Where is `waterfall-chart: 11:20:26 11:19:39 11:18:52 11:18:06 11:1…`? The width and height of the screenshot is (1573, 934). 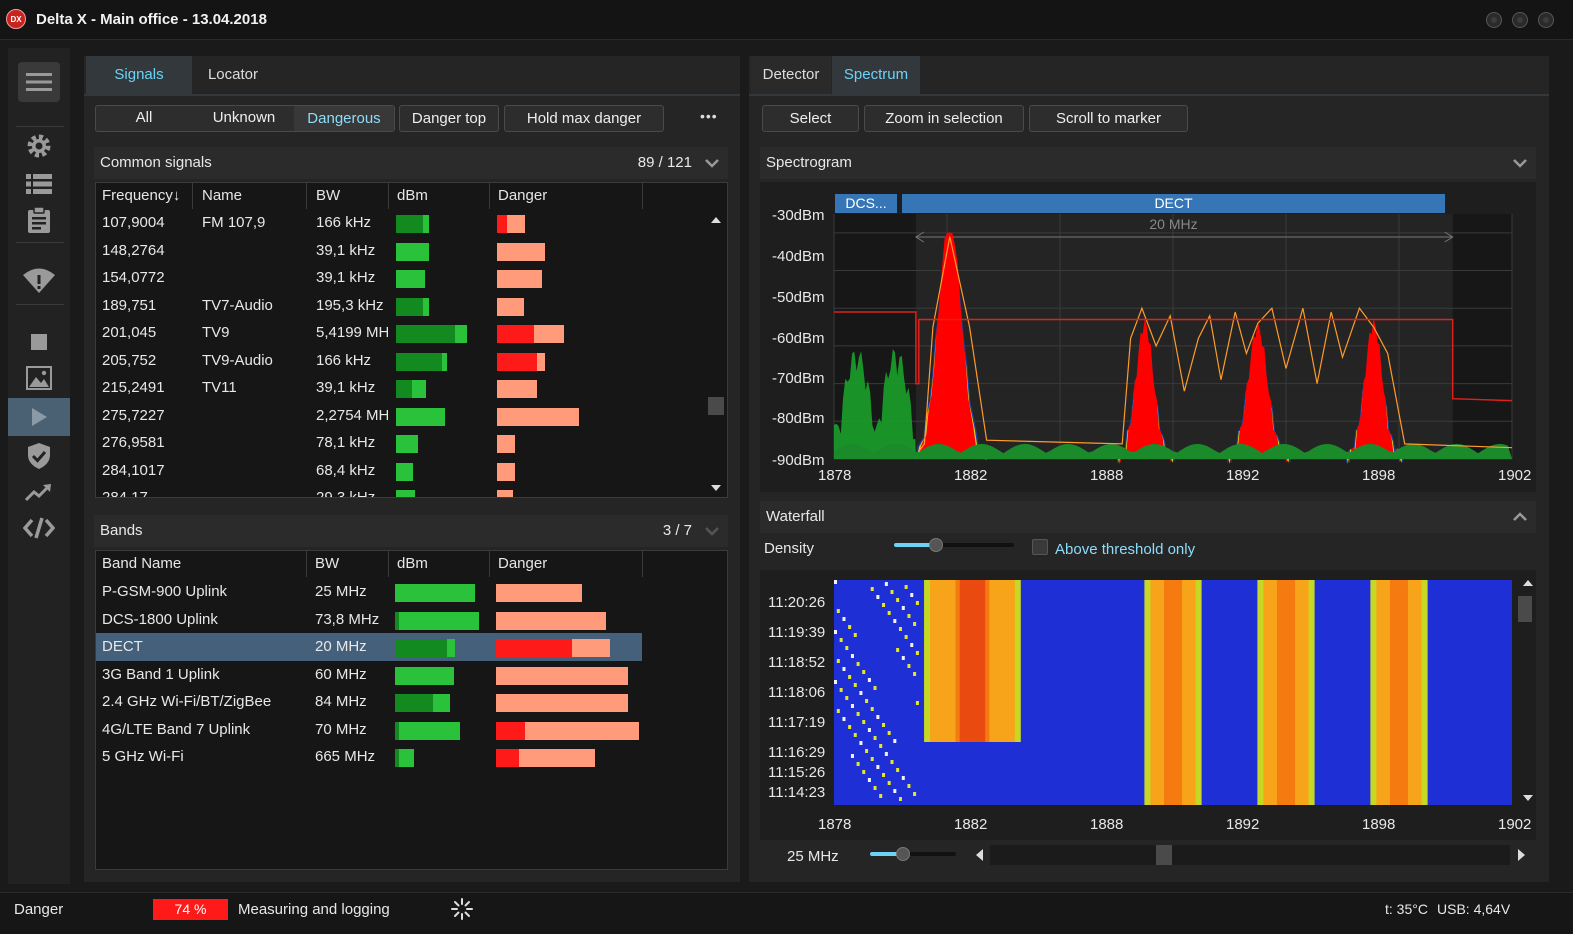 waterfall-chart: 11:20:26 11:19:39 11:18:52 11:18:06 11:1… is located at coordinates (1148, 705).